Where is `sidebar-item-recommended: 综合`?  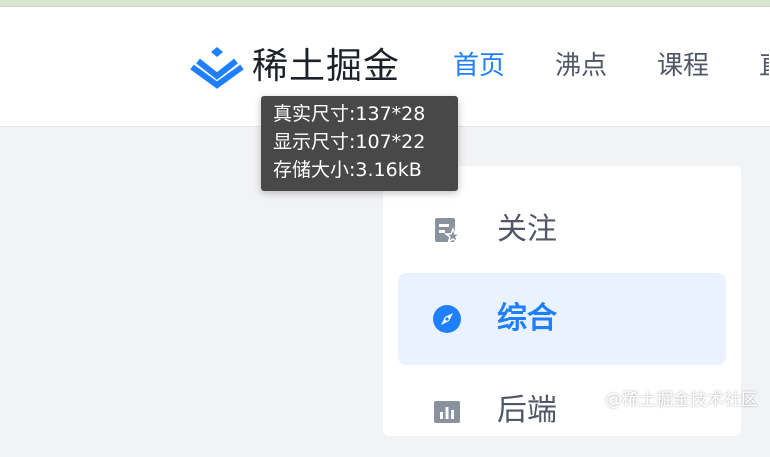
sidebar-item-recommended: 综合 is located at coordinates (562, 319).